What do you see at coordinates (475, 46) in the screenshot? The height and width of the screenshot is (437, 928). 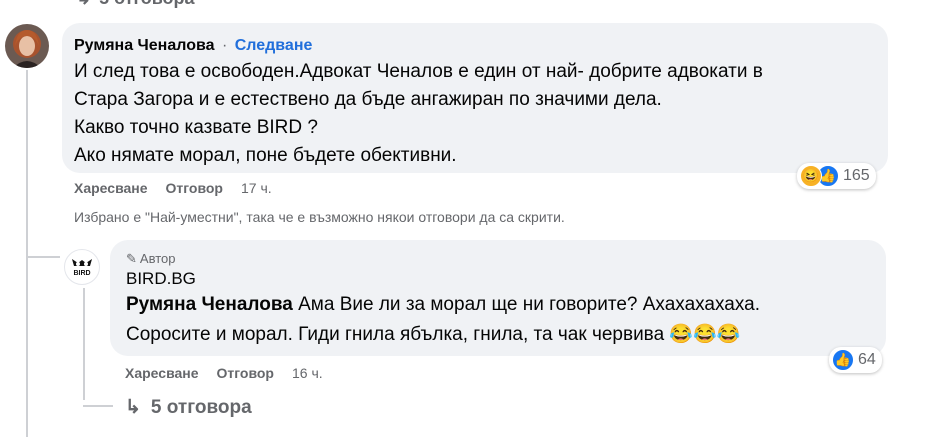 I see `comment-header: Румяна Ченалова · Следване` at bounding box center [475, 46].